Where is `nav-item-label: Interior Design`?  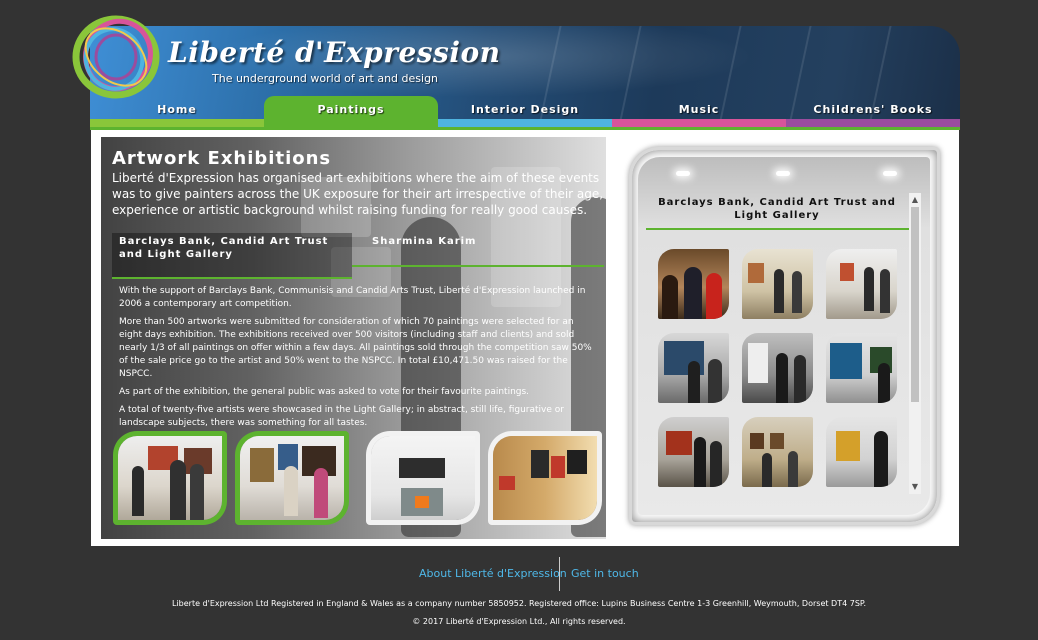 nav-item-label: Interior Design is located at coordinates (525, 109).